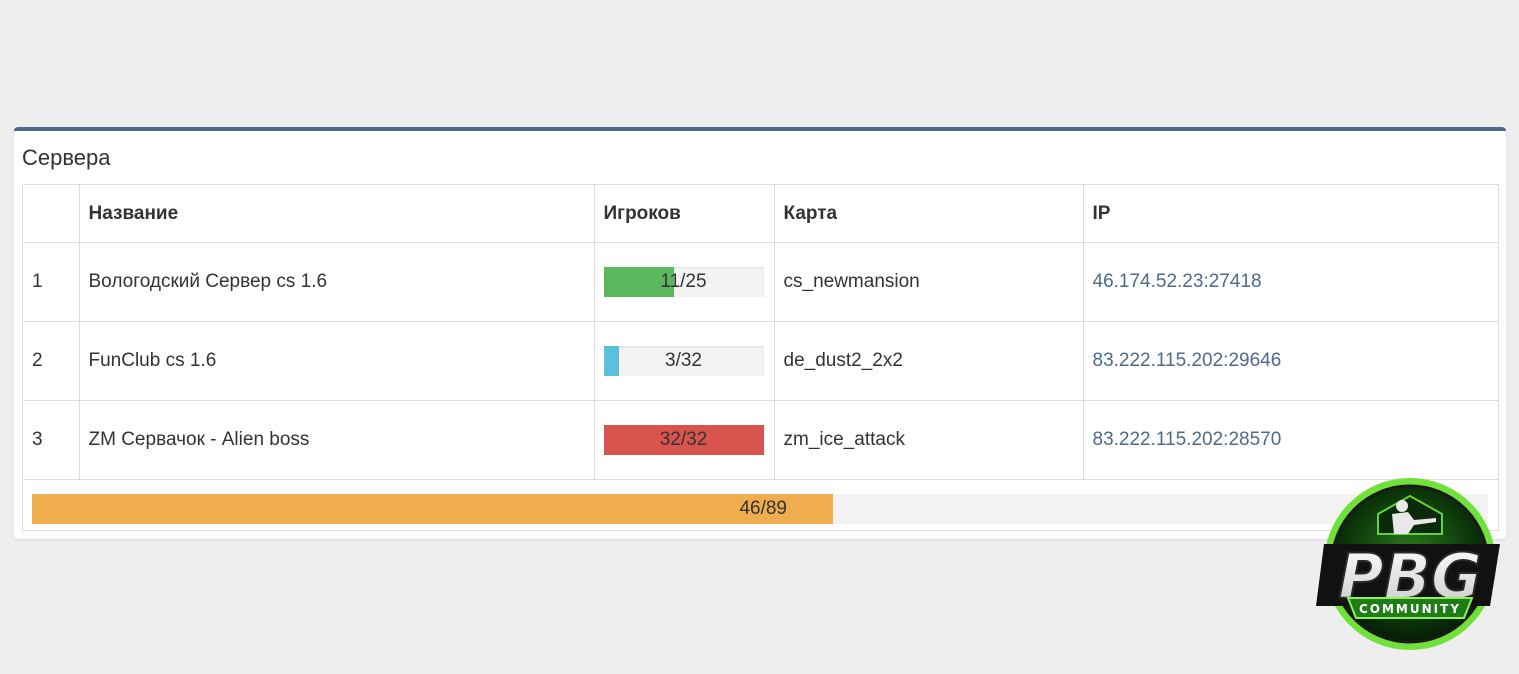  Describe the element at coordinates (928, 361) in the screenshot. I see `map-name: de_dust2_2x2` at that location.